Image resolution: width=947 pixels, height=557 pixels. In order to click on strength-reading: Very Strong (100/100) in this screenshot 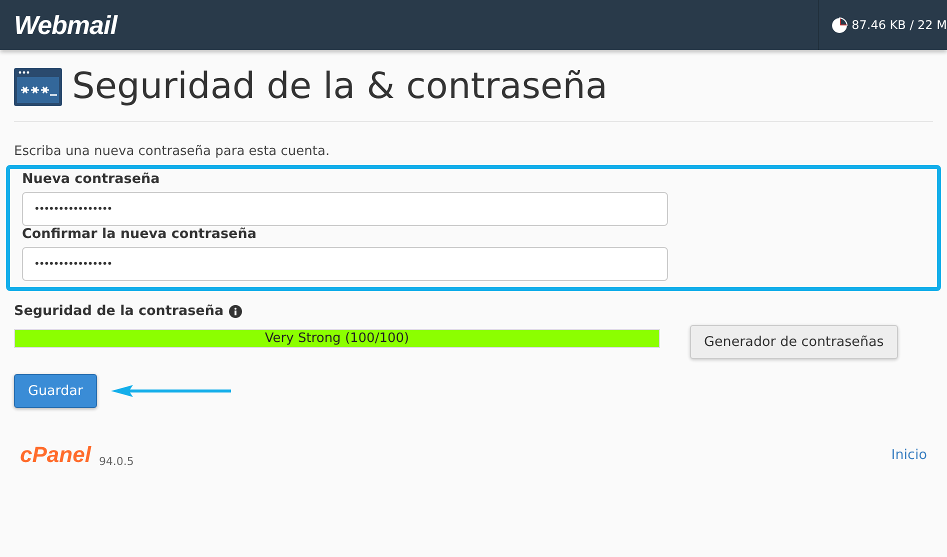, I will do `click(337, 338)`.